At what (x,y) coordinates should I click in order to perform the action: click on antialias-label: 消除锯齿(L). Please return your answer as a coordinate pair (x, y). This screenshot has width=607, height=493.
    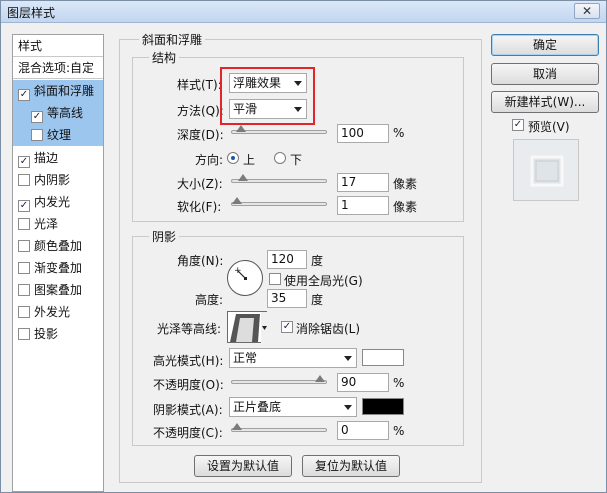
    Looking at the image, I should click on (328, 329).